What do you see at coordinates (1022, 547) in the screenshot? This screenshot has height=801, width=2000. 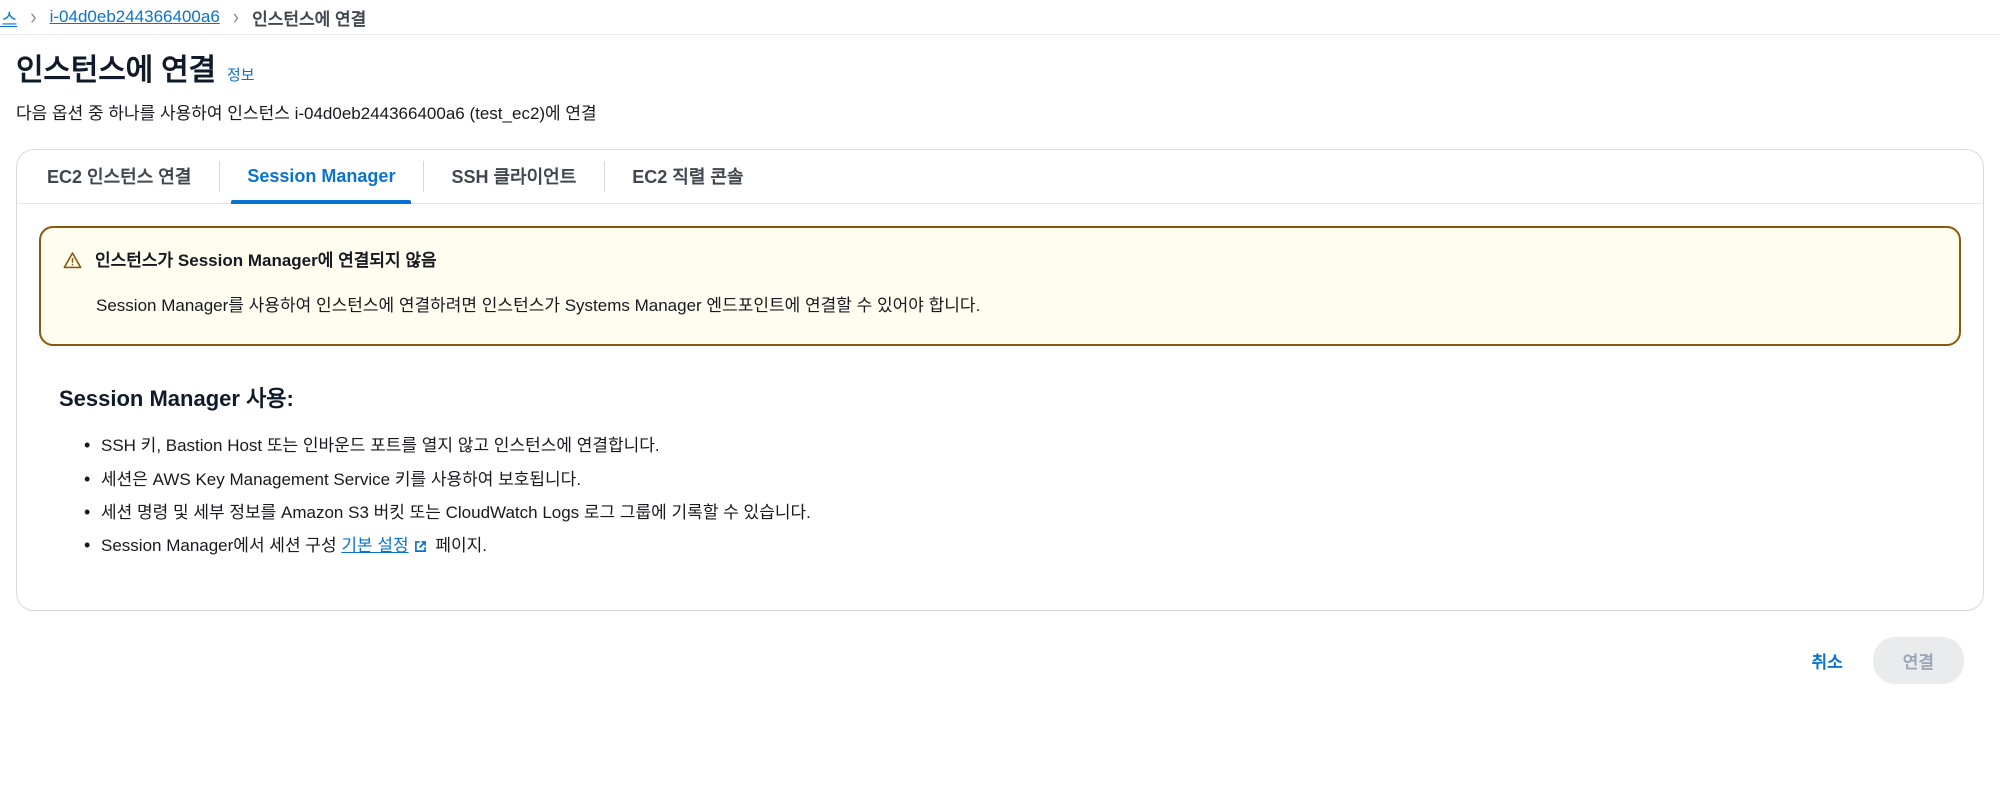 I see `list-item: Session Manager에서 세션 구성 기본 설정 페이지.` at bounding box center [1022, 547].